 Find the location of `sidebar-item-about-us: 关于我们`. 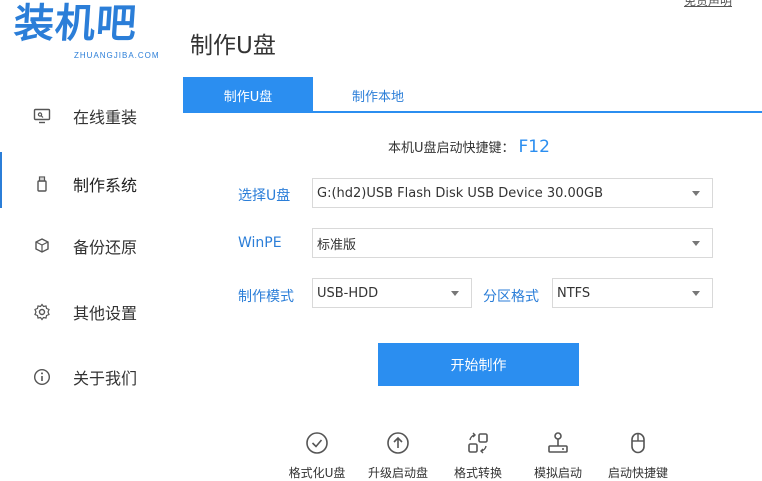

sidebar-item-about-us: 关于我们 is located at coordinates (90, 377).